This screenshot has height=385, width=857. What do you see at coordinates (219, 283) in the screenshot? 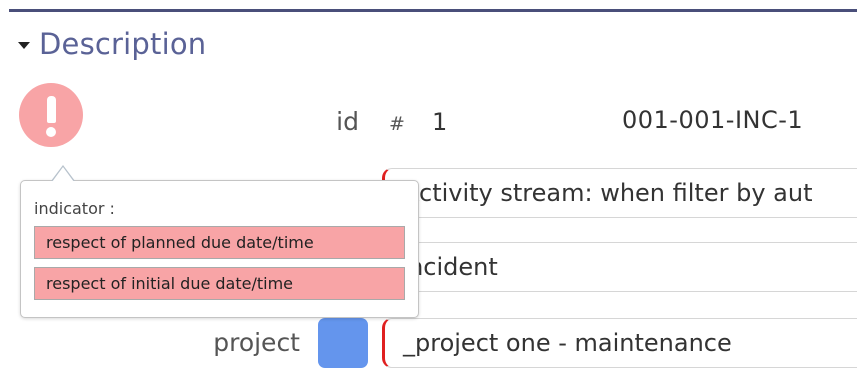
I see `tooltip-item-initial-due: respect of initial due date/time` at bounding box center [219, 283].